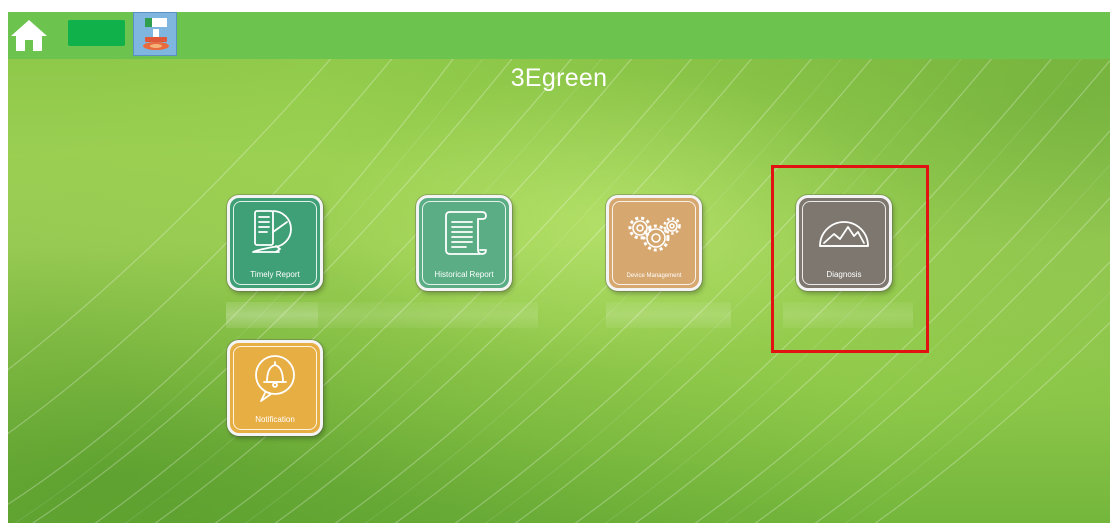  I want to click on tile-label: Device Management, so click(654, 276).